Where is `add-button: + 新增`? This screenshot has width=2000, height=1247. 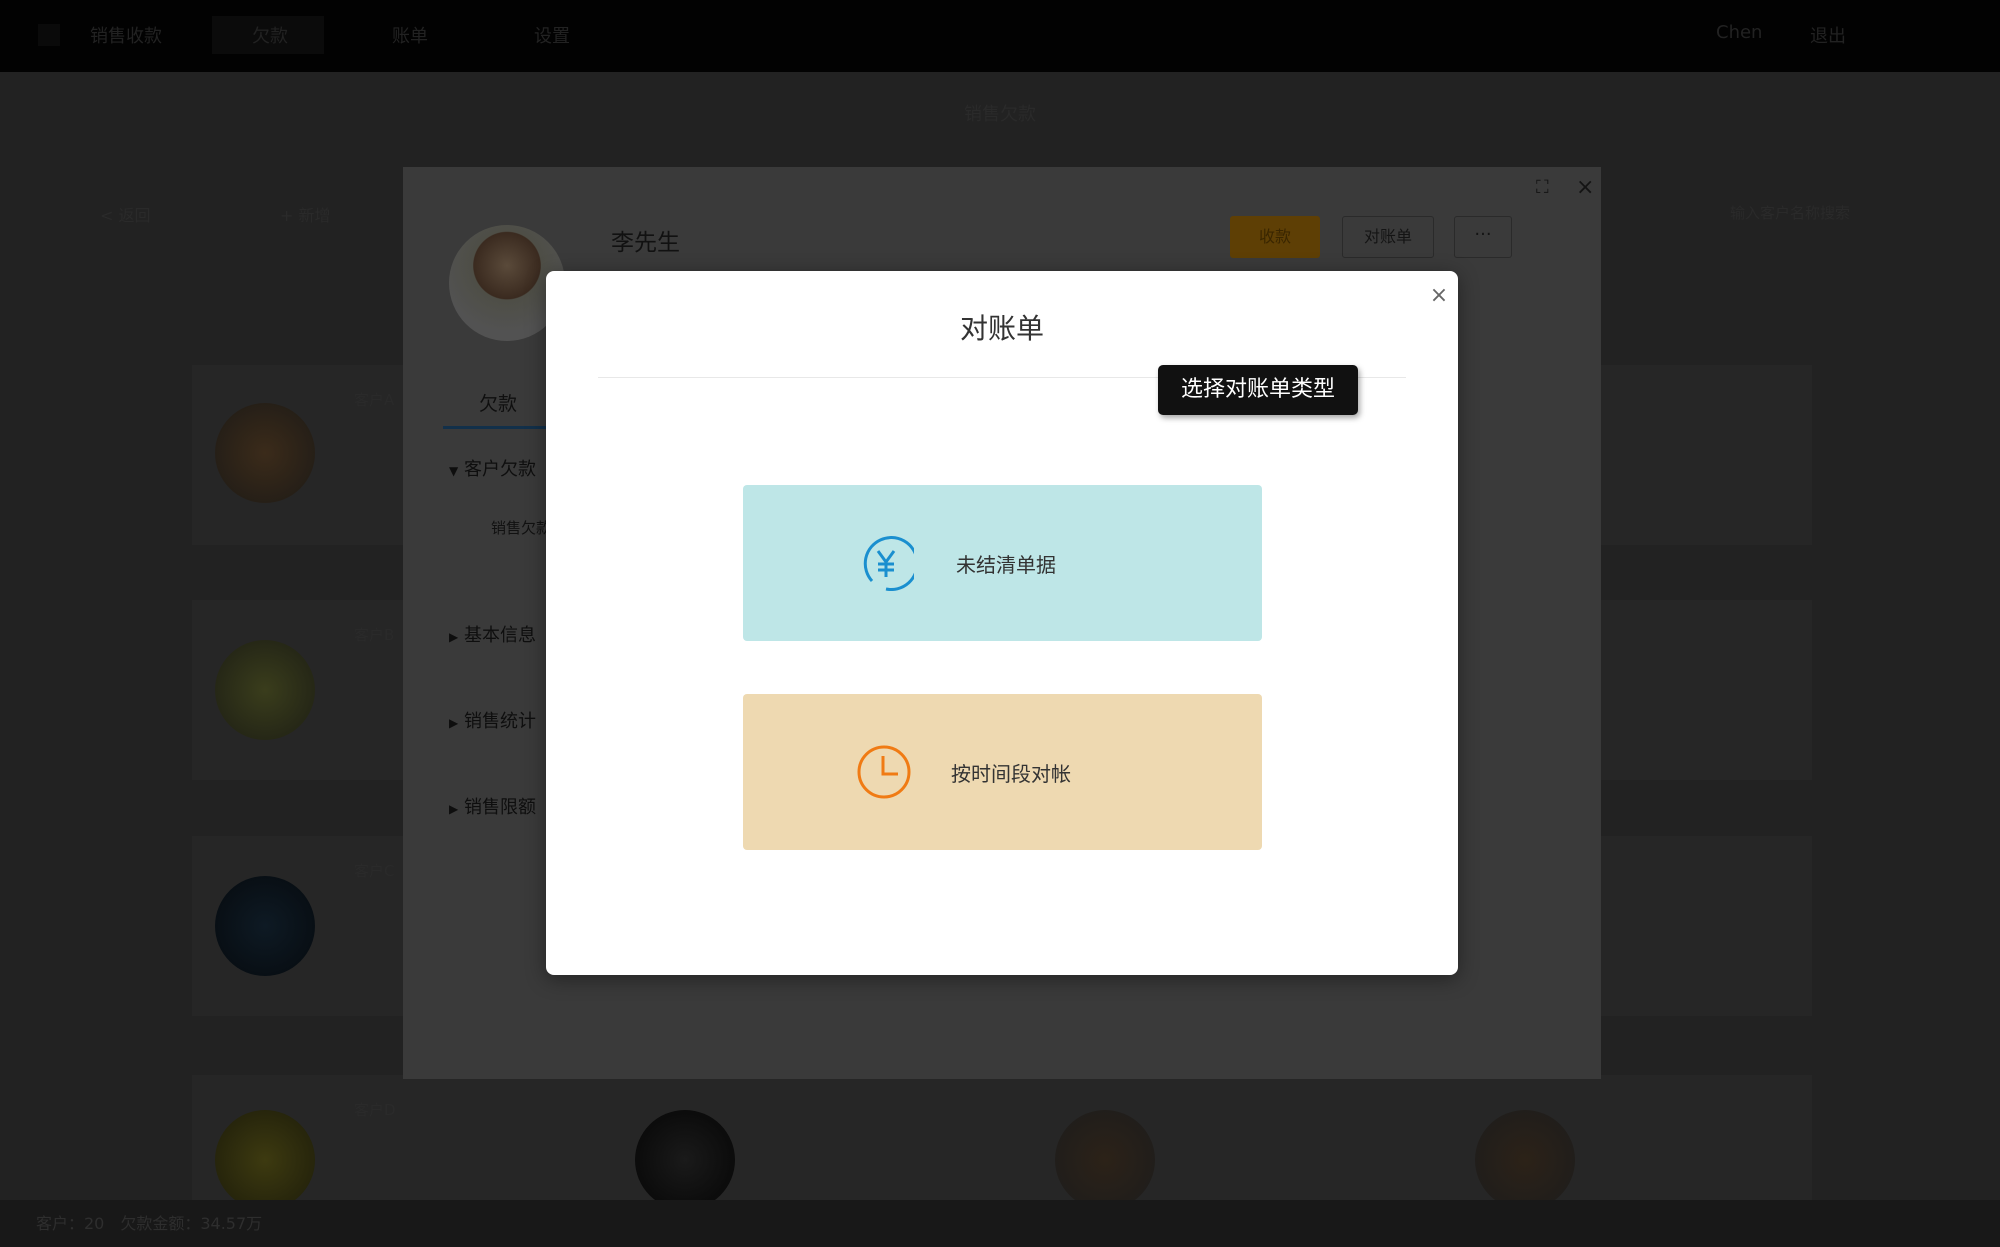
add-button: + 新增 is located at coordinates (305, 214).